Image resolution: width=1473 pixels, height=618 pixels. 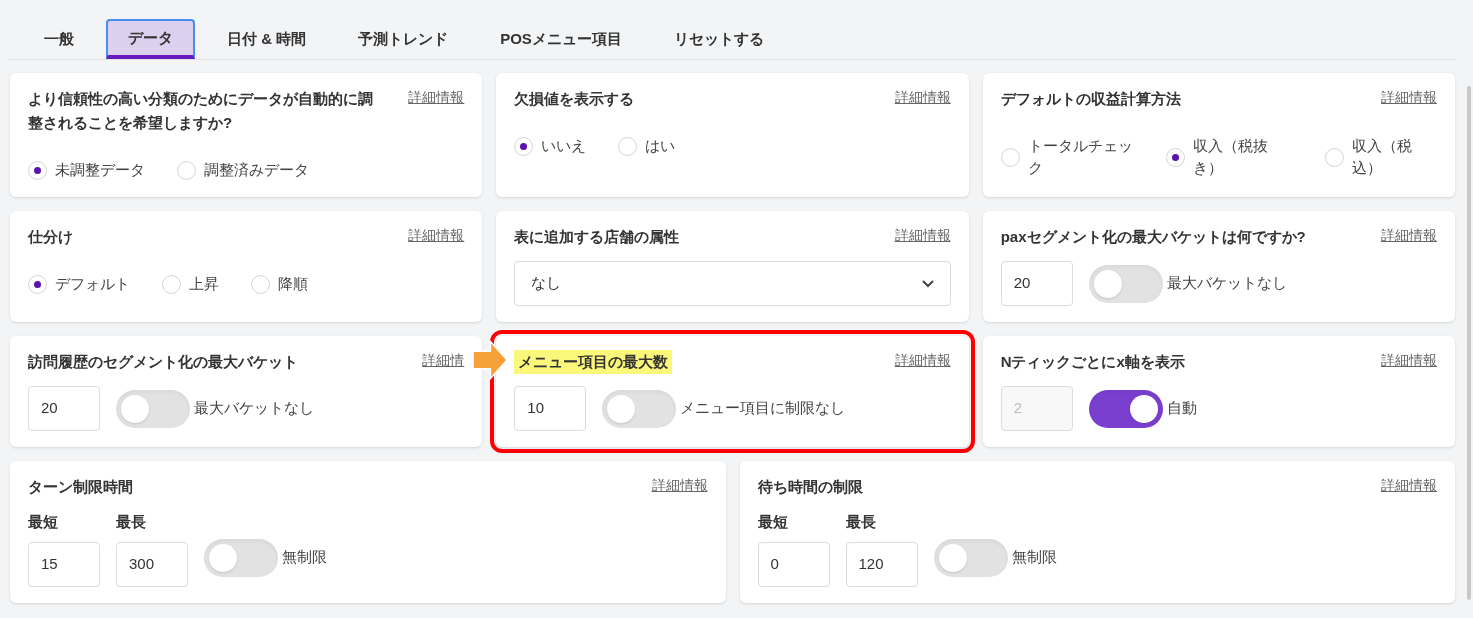 I want to click on card-title: より信頼性の高い分類のためにデータが自動的に調整されることを希望しますか?, so click(x=201, y=111).